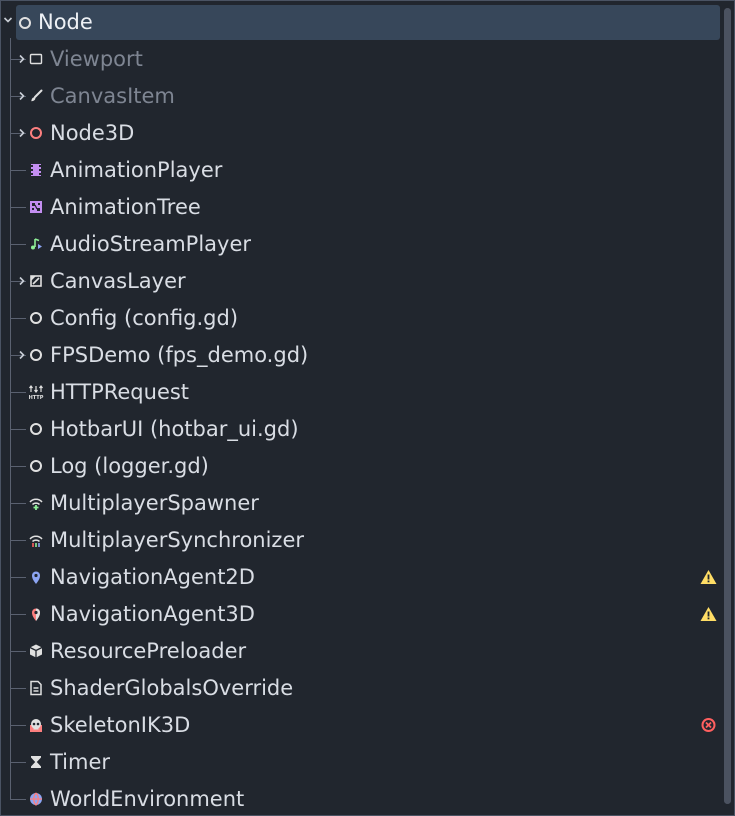  Describe the element at coordinates (36, 244) in the screenshot. I see `music-note-icon` at that location.